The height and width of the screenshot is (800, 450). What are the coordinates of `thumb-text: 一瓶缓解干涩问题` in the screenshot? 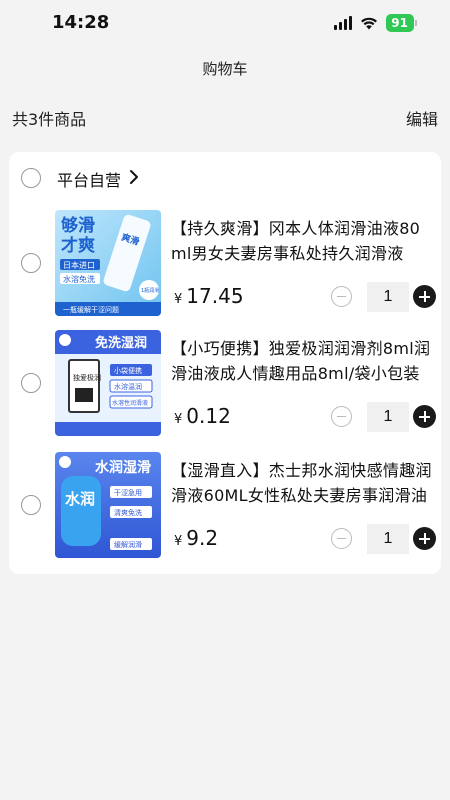 It's located at (91, 309).